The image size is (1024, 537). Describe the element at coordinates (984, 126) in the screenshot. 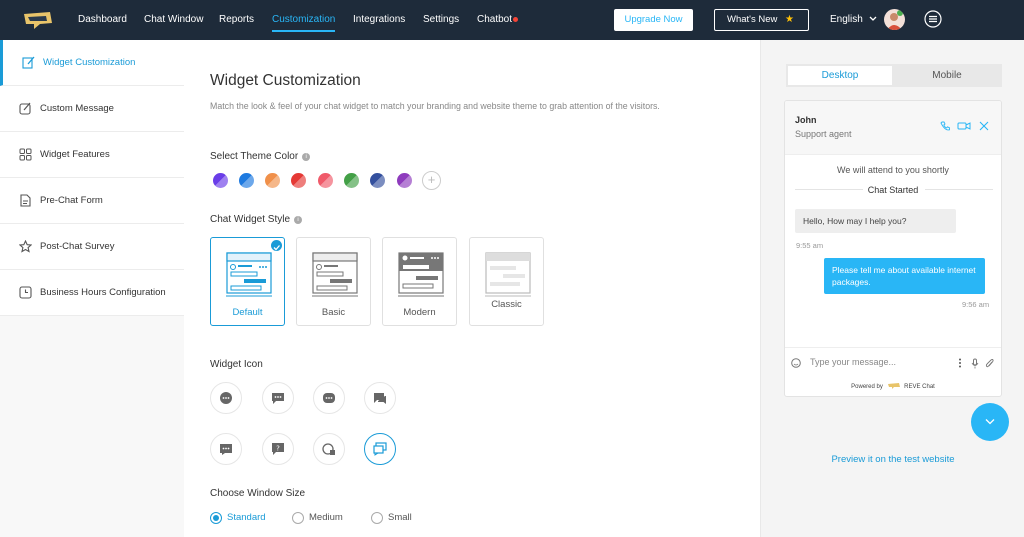

I see `close-icon` at that location.